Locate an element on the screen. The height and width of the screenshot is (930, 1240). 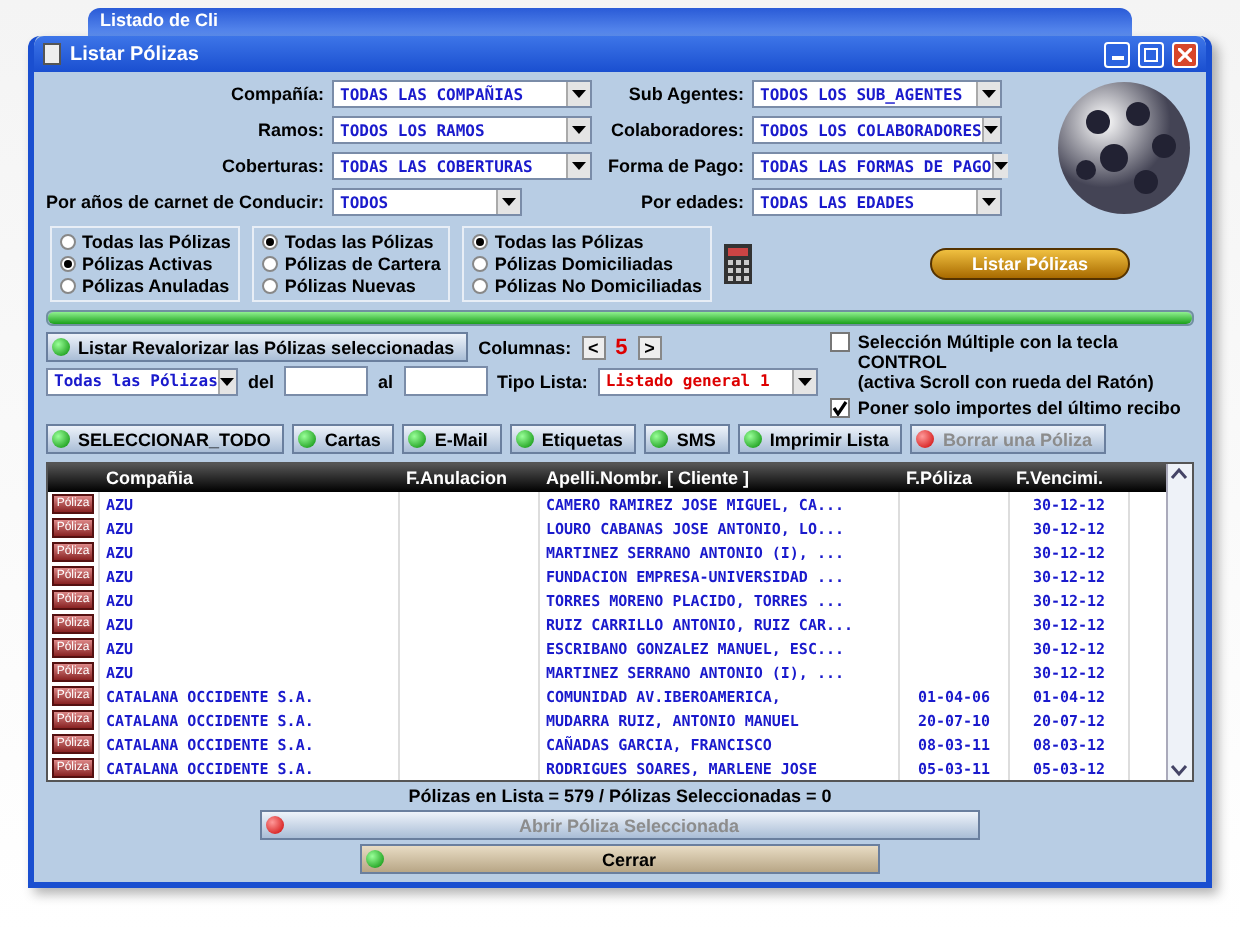
filter-dropdown: TODAS LAS FORMAS DE PAGO is located at coordinates (877, 166).